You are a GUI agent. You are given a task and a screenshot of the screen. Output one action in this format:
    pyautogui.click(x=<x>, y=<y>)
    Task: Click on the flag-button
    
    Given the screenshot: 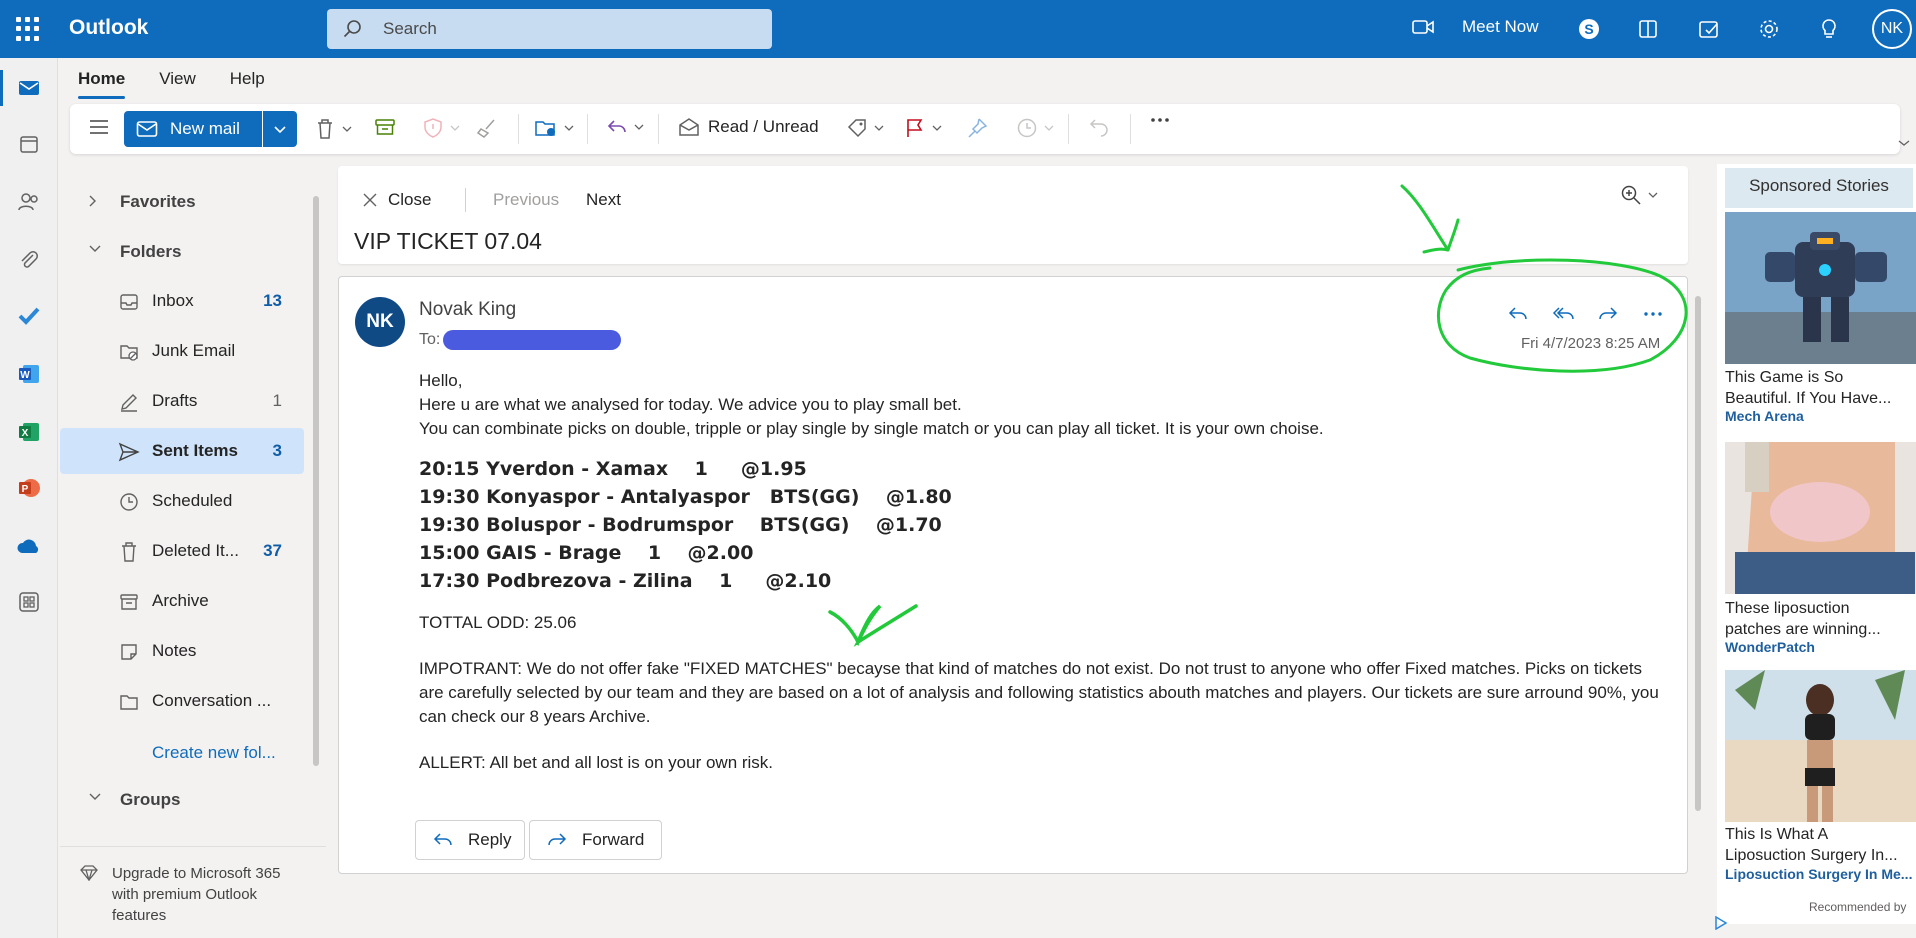 What is the action you would take?
    pyautogui.click(x=923, y=128)
    